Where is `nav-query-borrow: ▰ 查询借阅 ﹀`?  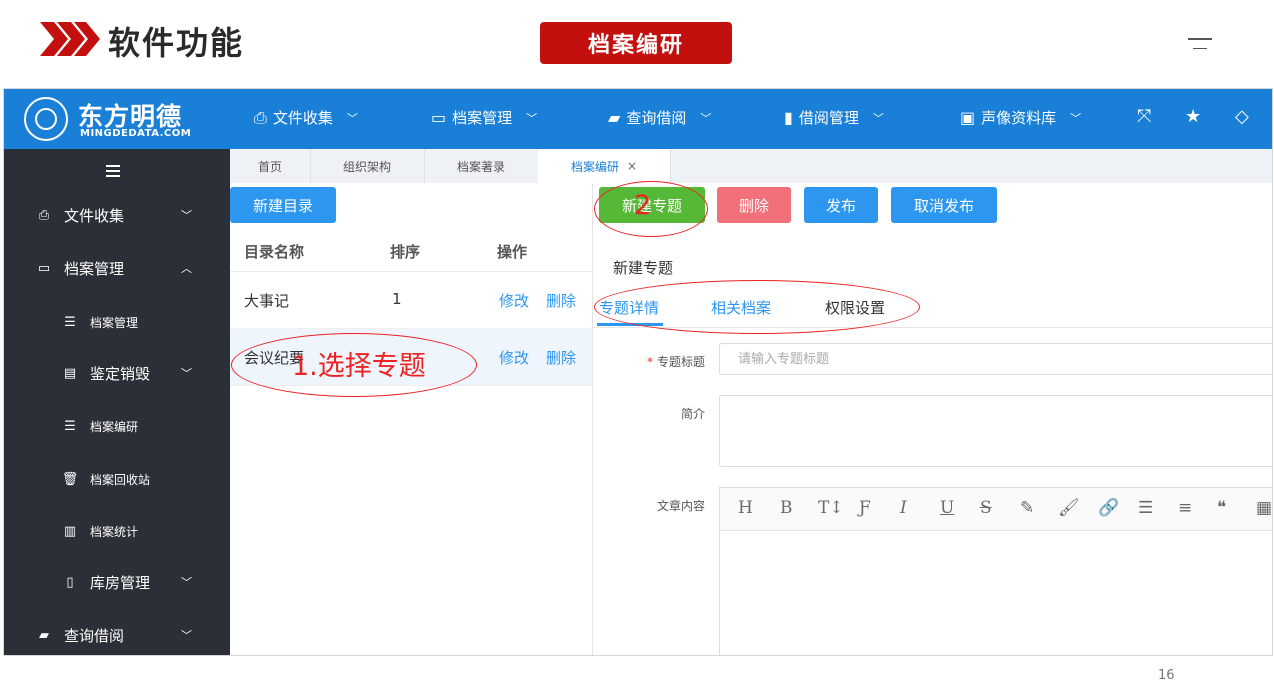 nav-query-borrow: ▰ 查询借阅 ﹀ is located at coordinates (659, 117).